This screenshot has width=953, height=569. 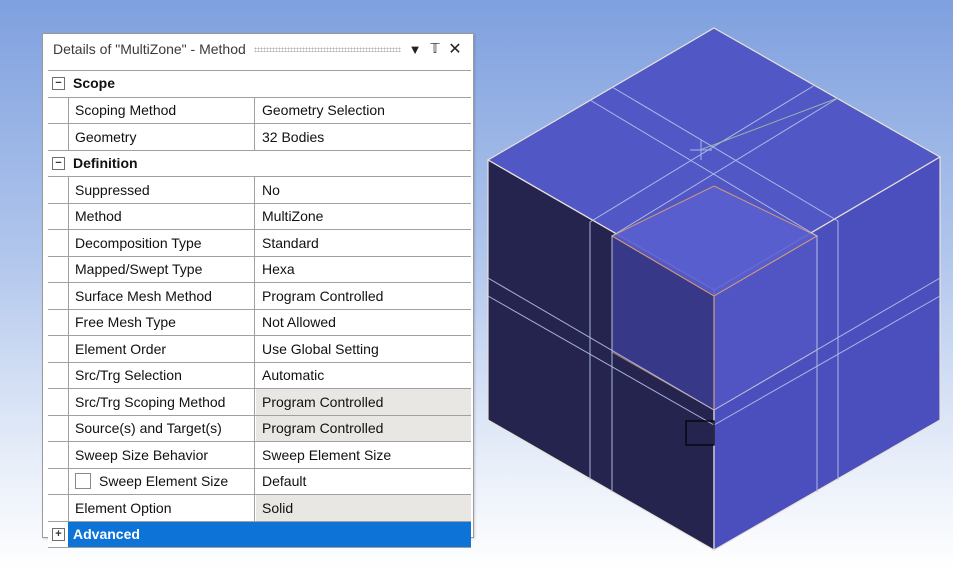 What do you see at coordinates (94, 83) in the screenshot?
I see `group-label: Scope` at bounding box center [94, 83].